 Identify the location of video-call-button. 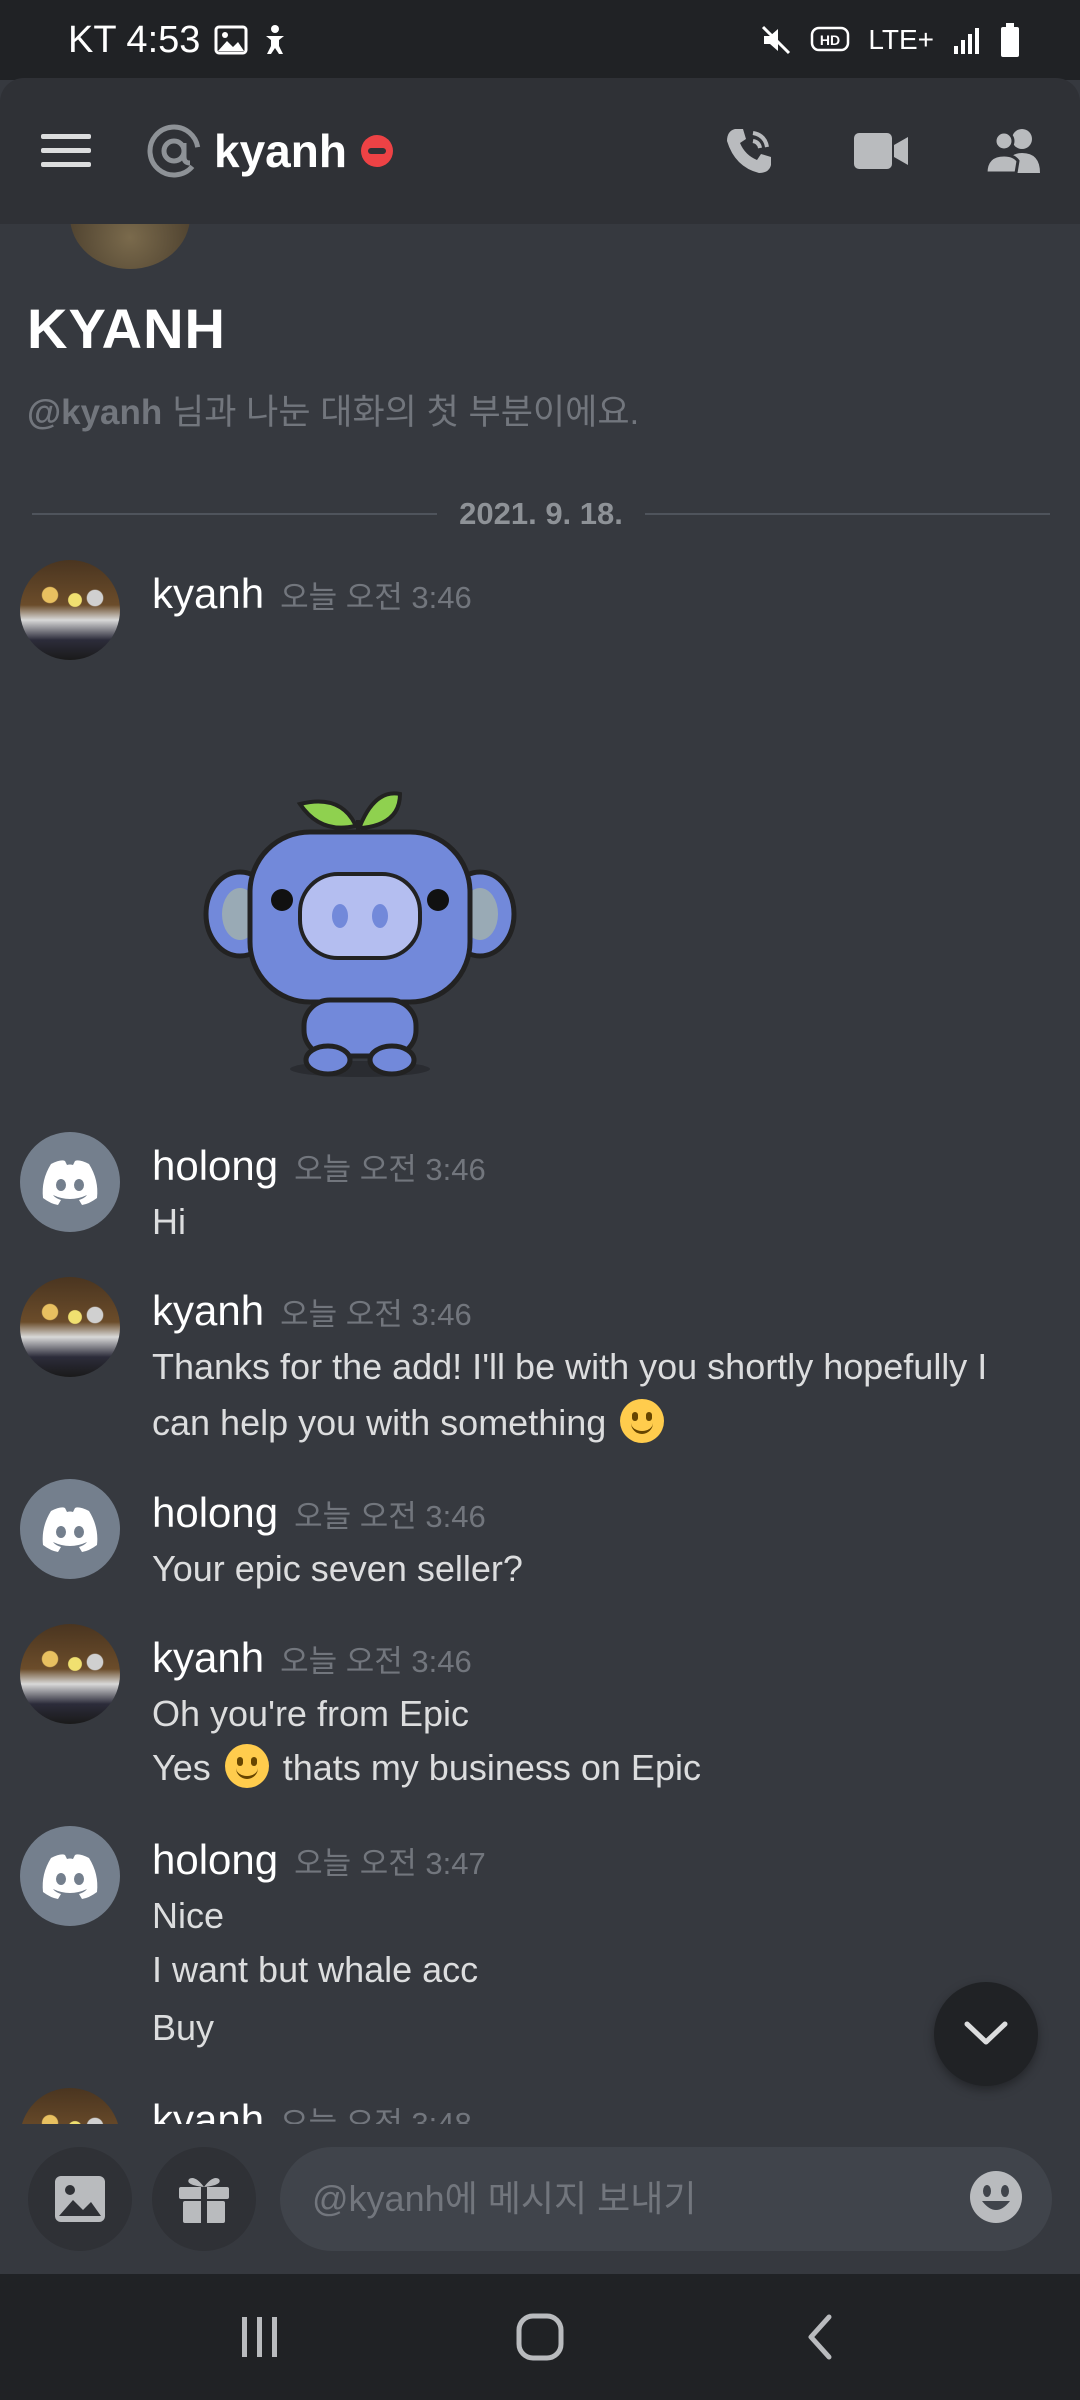
(881, 151).